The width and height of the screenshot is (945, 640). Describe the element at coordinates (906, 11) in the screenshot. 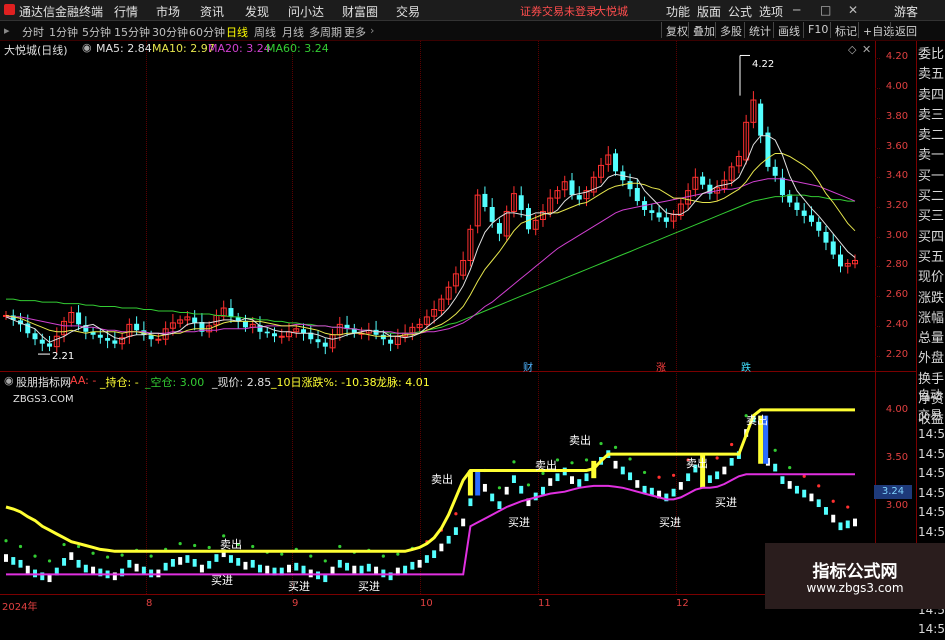

I see `guest-label: 游客` at that location.